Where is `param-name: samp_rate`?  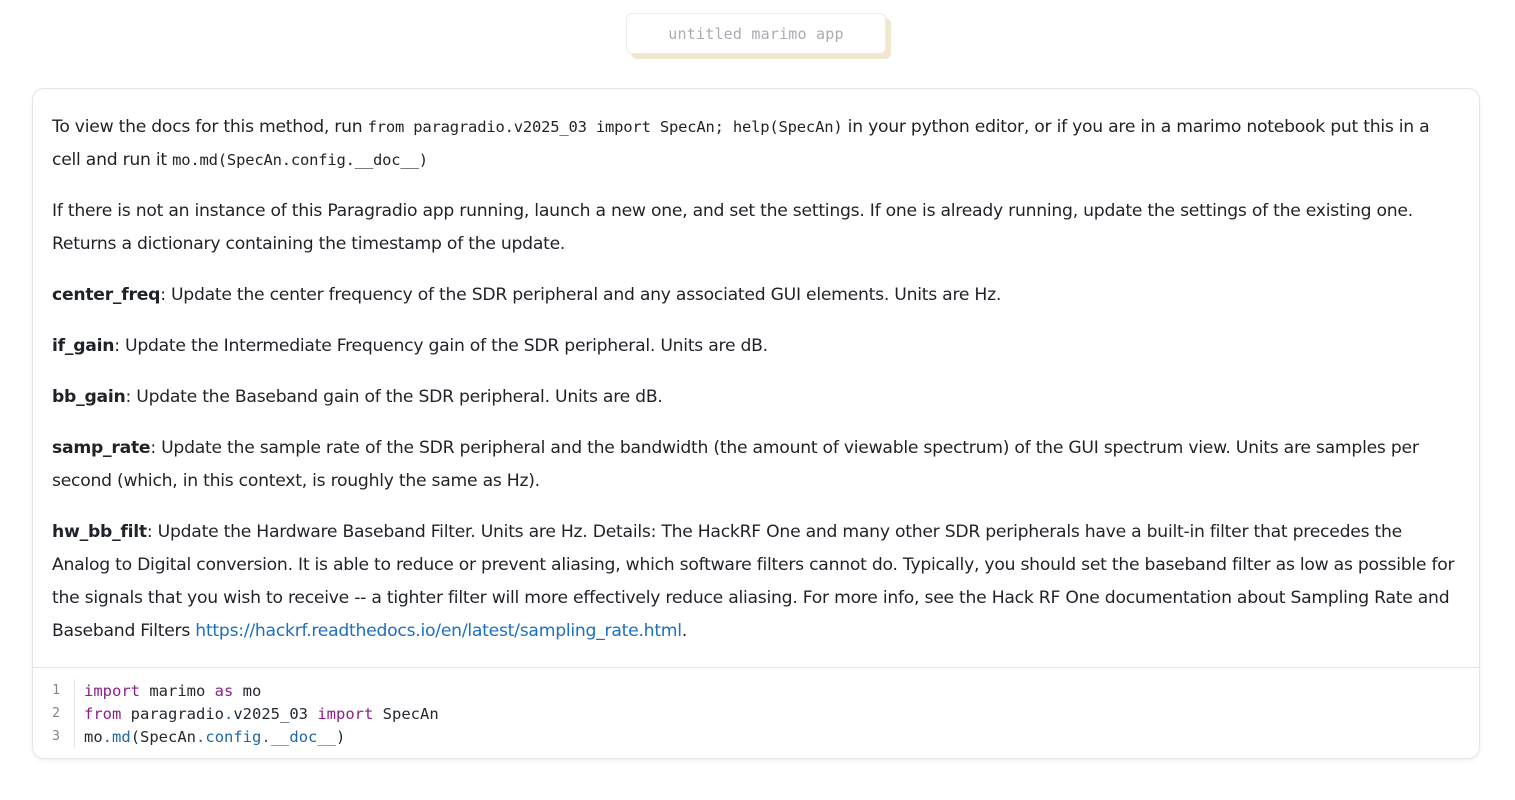 param-name: samp_rate is located at coordinates (101, 448).